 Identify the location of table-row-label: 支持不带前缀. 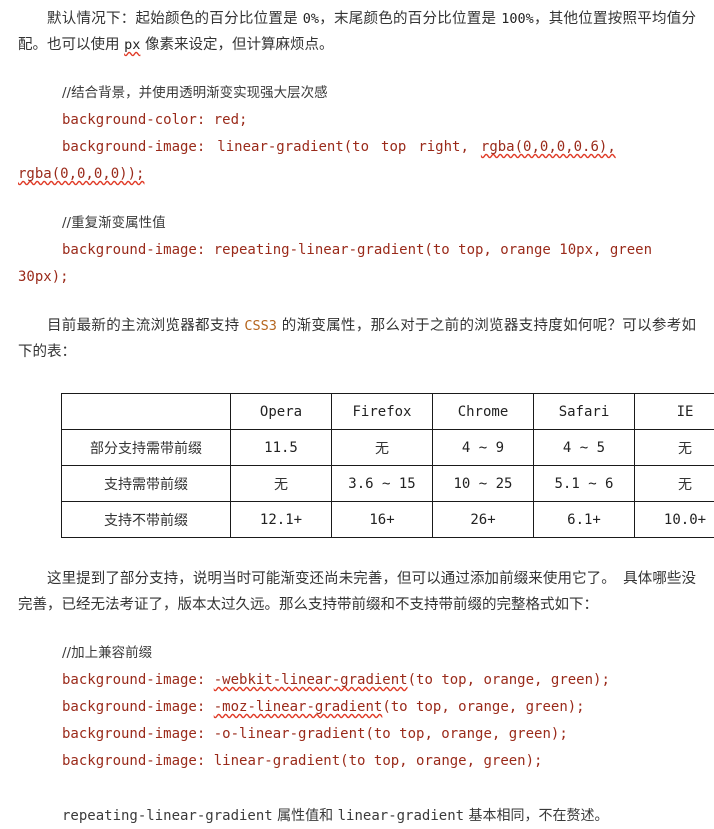
(146, 520).